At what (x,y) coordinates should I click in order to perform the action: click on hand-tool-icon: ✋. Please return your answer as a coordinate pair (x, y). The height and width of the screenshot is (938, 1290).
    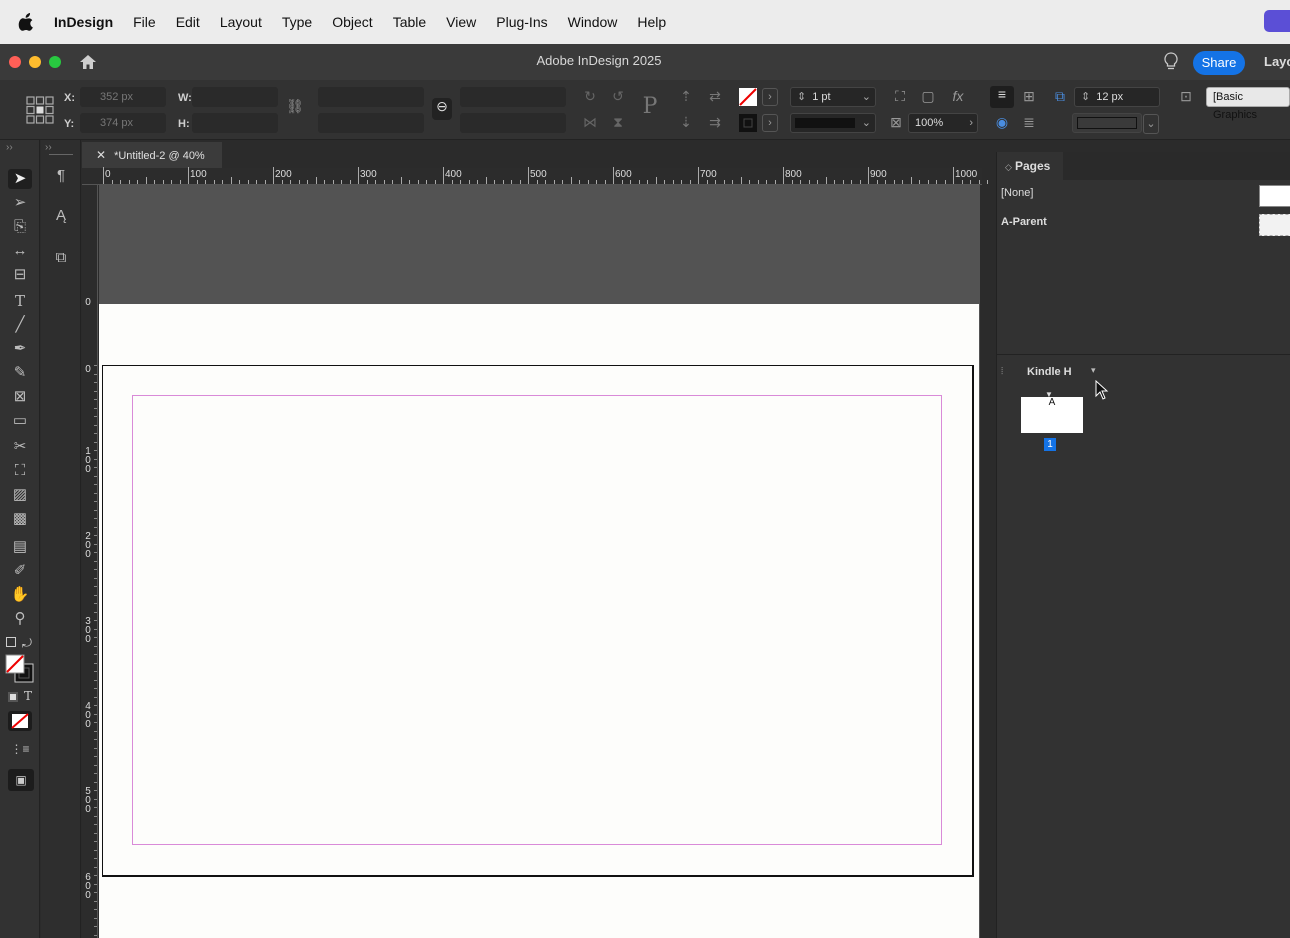
    Looking at the image, I should click on (20, 595).